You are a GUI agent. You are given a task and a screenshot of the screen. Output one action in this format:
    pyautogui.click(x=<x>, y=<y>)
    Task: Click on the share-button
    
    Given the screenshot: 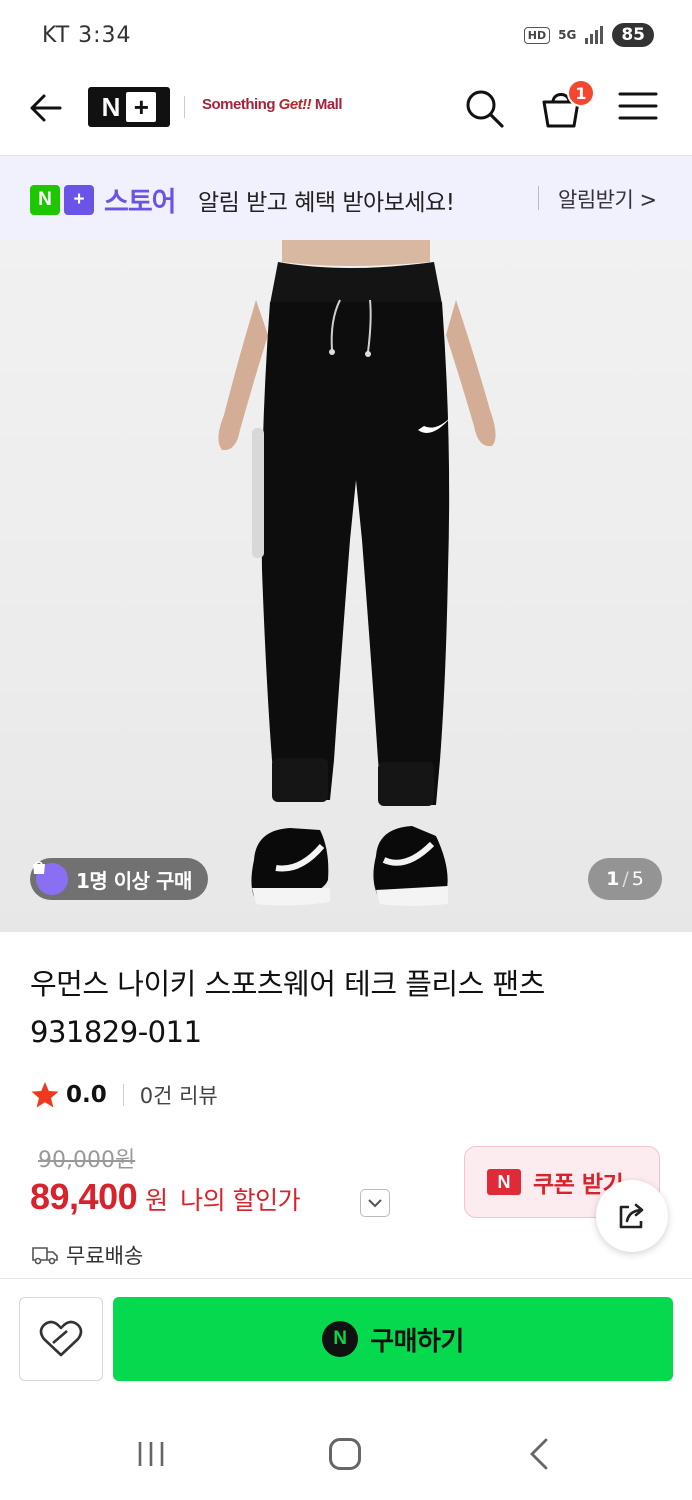 What is the action you would take?
    pyautogui.click(x=632, y=1216)
    